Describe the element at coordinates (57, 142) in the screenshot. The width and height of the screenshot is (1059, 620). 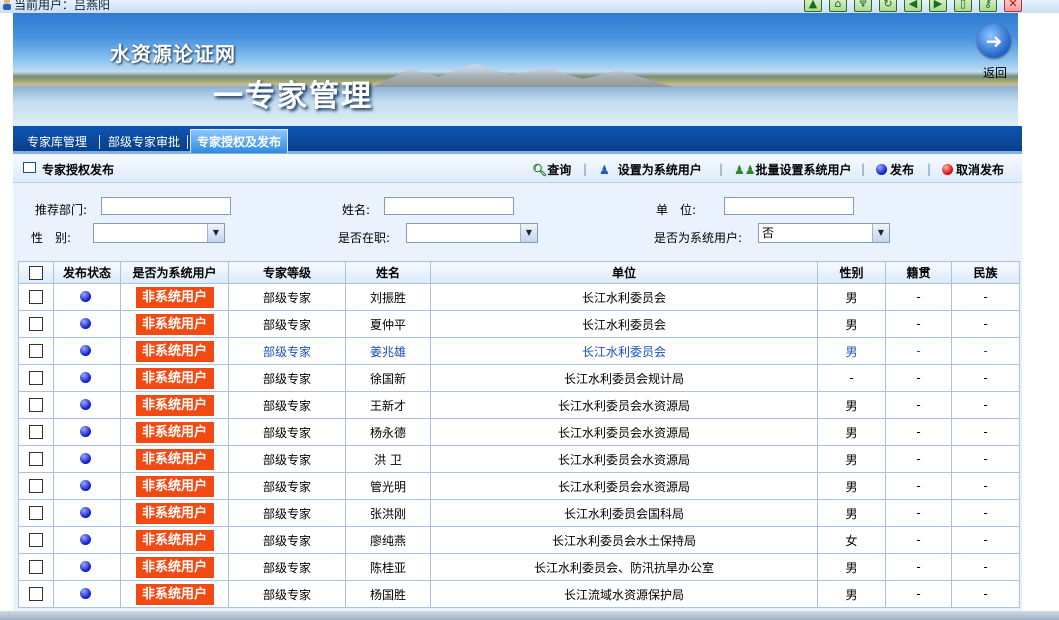
I see `tab-expert-library: 专家库管理` at that location.